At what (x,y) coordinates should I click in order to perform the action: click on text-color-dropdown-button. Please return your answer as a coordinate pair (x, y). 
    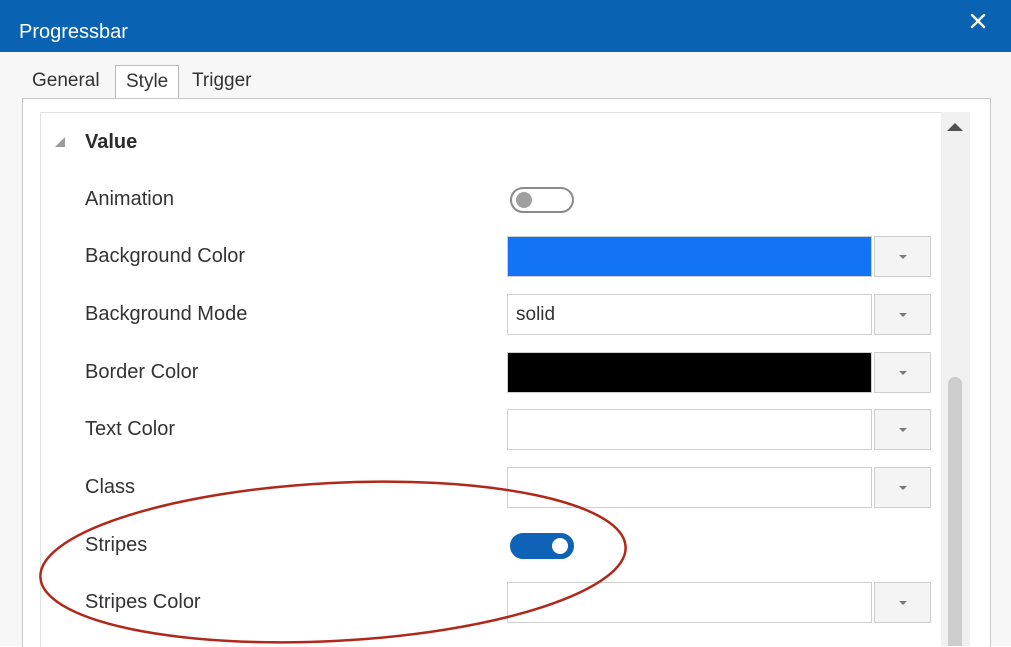
    Looking at the image, I should click on (902, 429).